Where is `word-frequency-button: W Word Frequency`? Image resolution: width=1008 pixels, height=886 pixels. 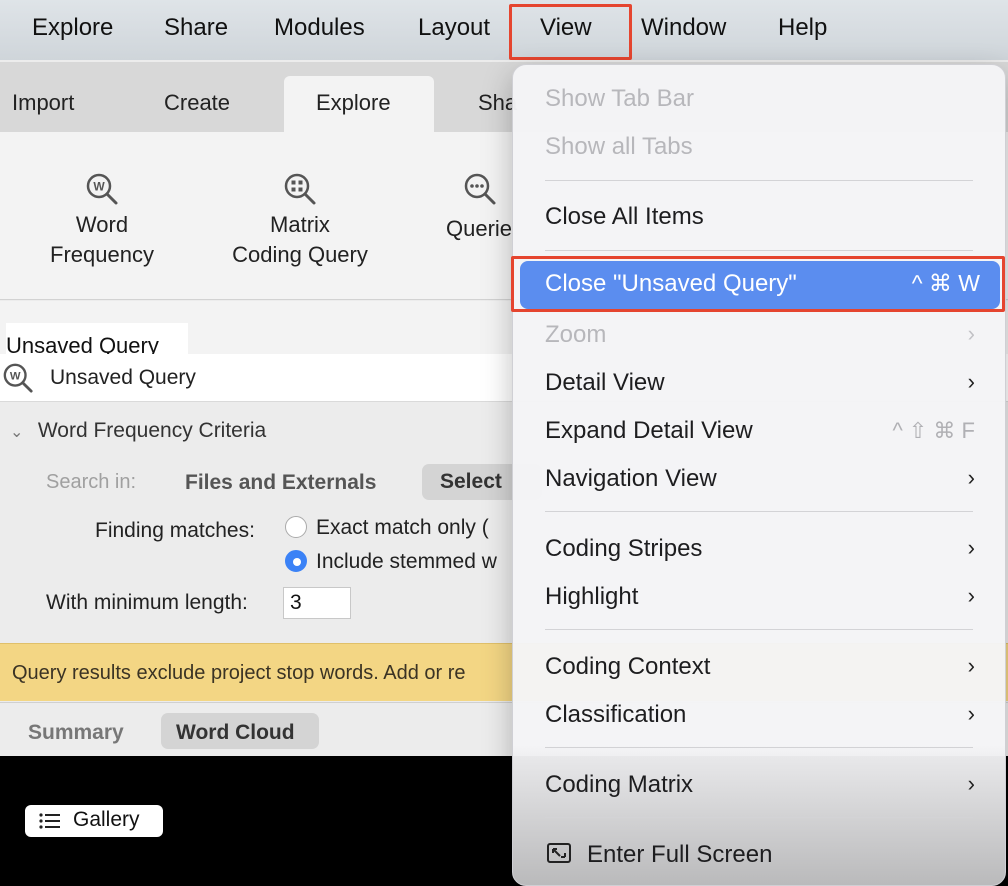 word-frequency-button: W Word Frequency is located at coordinates (102, 221).